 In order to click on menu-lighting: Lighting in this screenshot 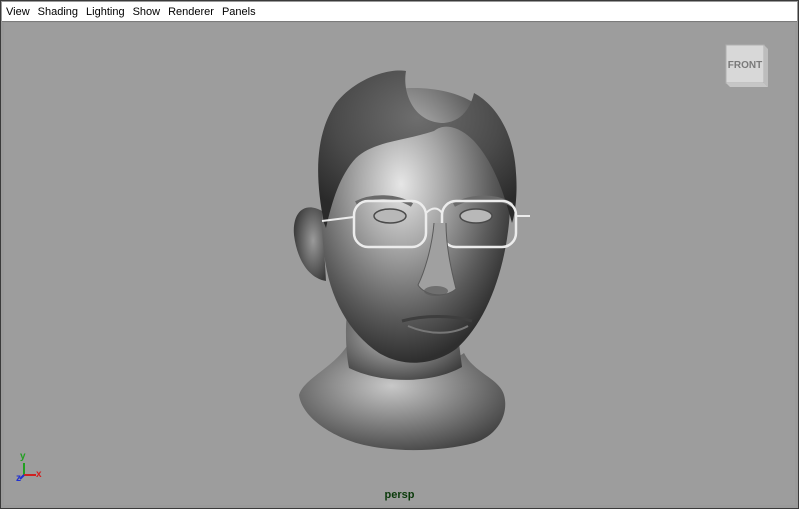, I will do `click(105, 12)`.